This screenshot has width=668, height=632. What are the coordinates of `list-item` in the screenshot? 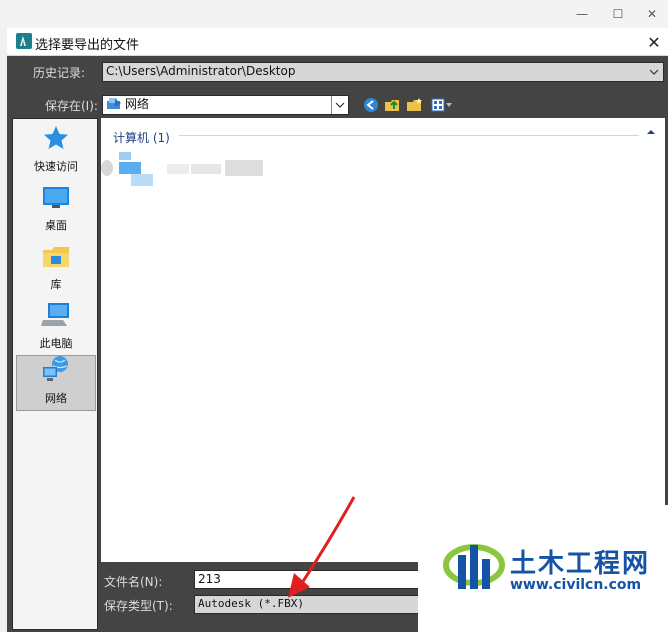 It's located at (186, 169).